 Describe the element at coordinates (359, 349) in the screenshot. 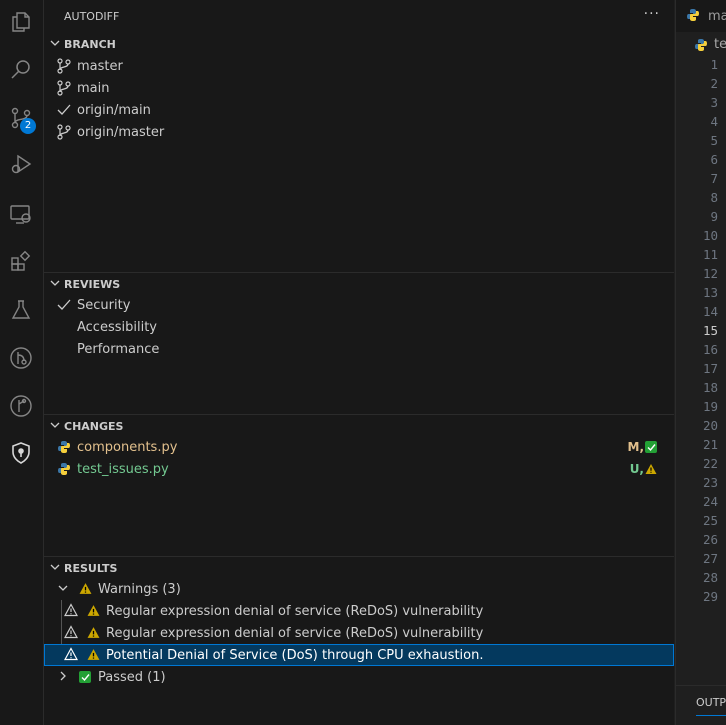

I see `review-item-performance: Performance` at that location.